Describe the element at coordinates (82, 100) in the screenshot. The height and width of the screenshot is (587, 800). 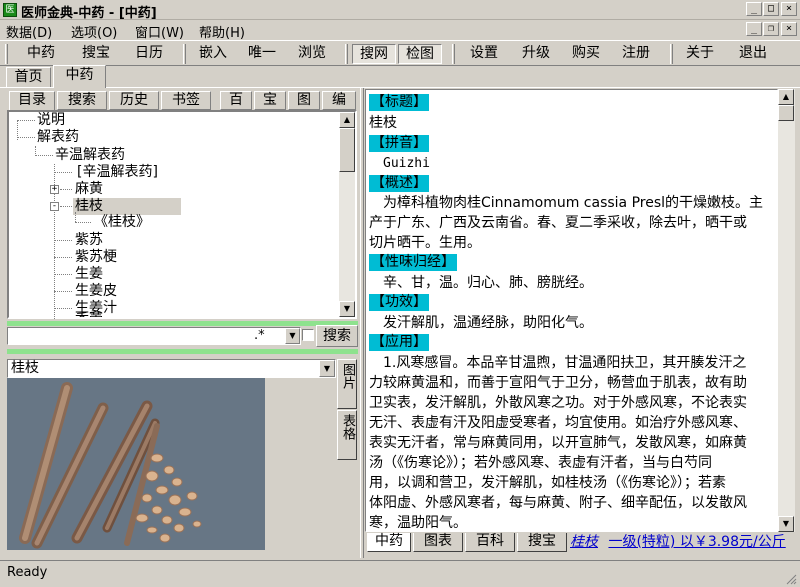
I see `tab-search: 搜索` at that location.